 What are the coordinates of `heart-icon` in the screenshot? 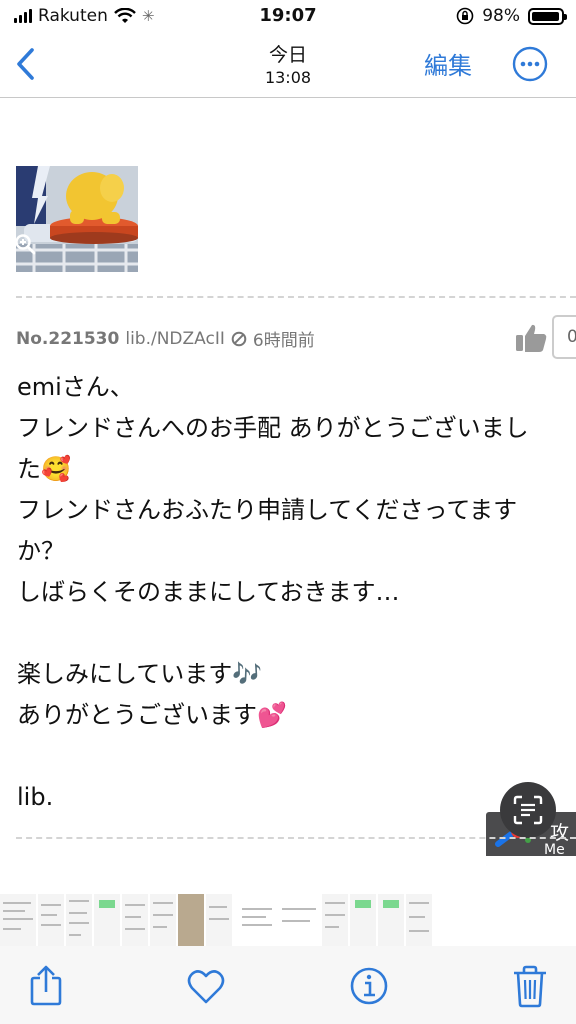 It's located at (206, 986).